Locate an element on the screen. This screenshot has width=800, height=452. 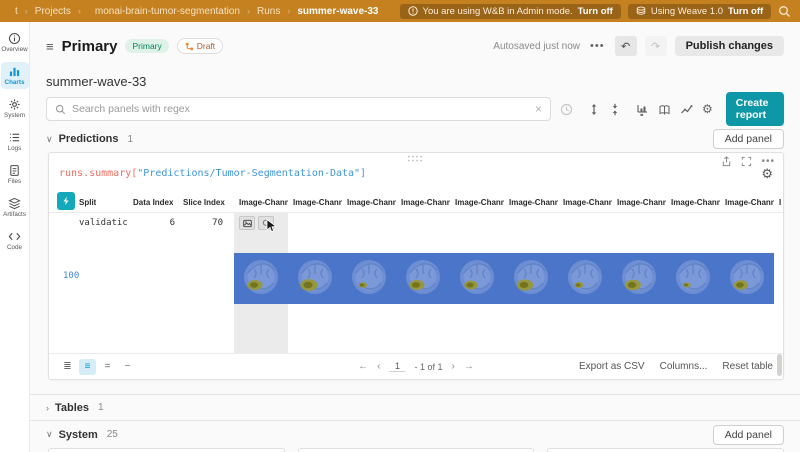
chevron-right-icon: › is located at coordinates (47, 408).